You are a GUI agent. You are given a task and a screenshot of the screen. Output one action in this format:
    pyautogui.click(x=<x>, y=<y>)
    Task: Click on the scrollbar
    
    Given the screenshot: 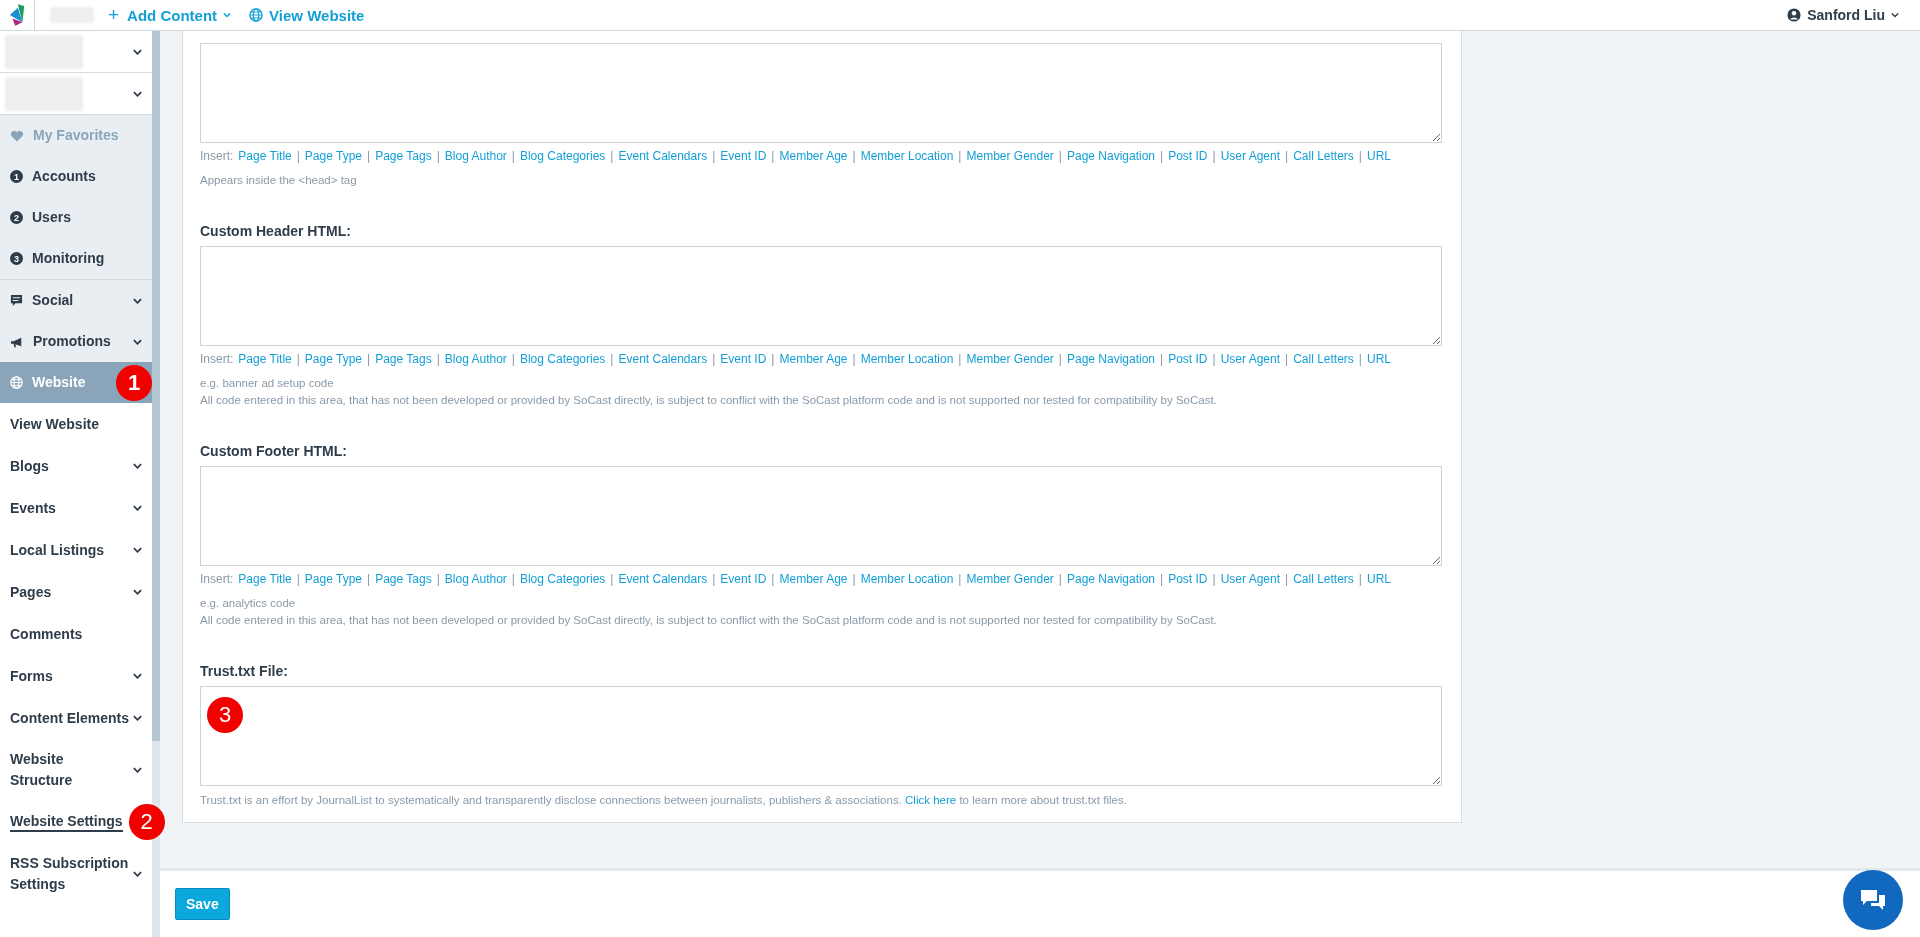 What is the action you would take?
    pyautogui.click(x=156, y=484)
    